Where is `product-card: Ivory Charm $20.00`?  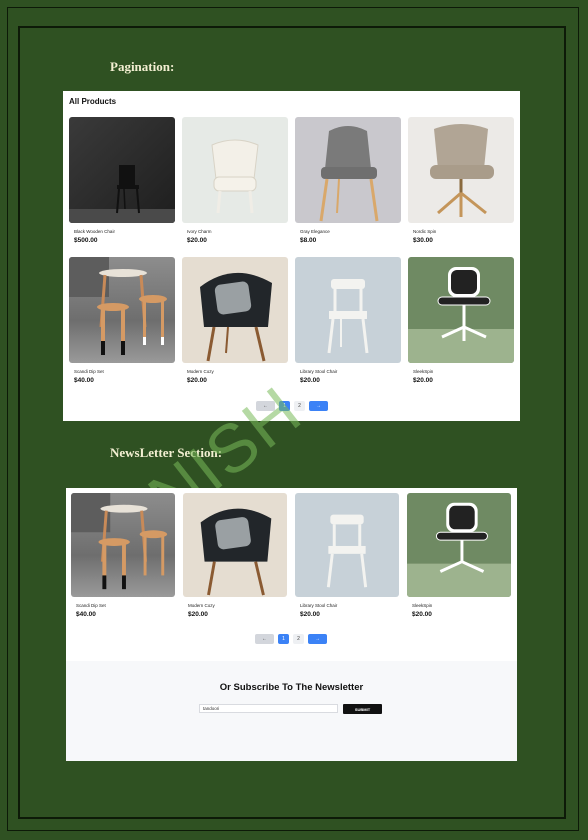 product-card: Ivory Charm $20.00 is located at coordinates (235, 187).